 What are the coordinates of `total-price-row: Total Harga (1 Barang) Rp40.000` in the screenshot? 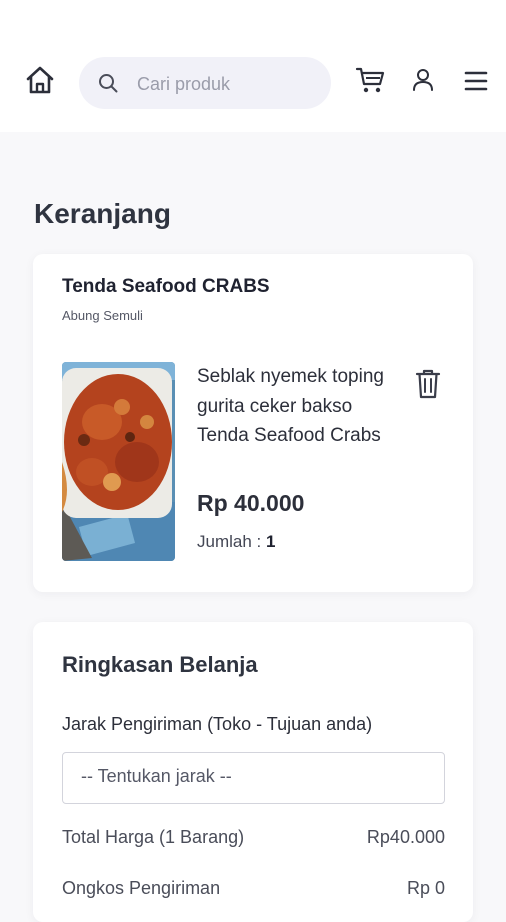 It's located at (253, 837).